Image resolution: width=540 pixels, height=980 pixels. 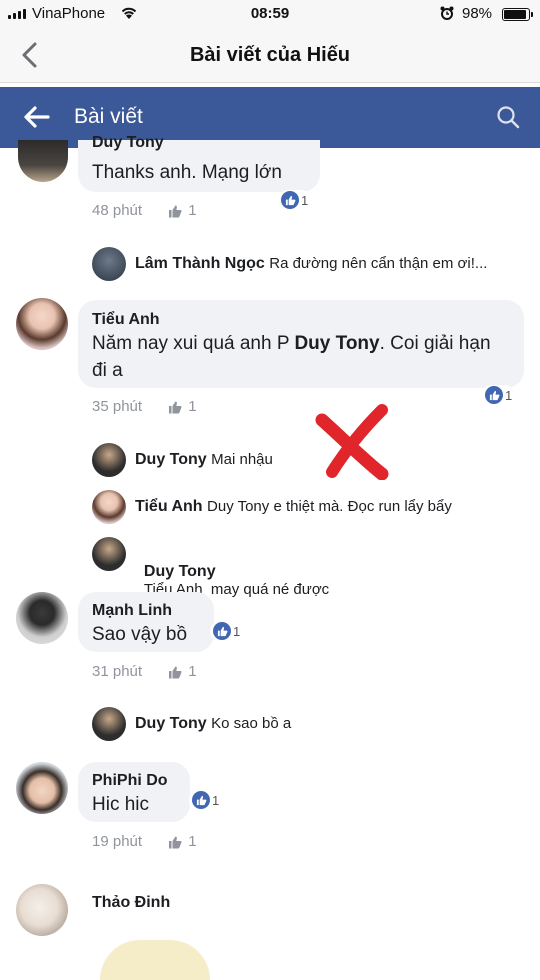 I want to click on comment-author: Thảo Đinh, so click(x=131, y=903).